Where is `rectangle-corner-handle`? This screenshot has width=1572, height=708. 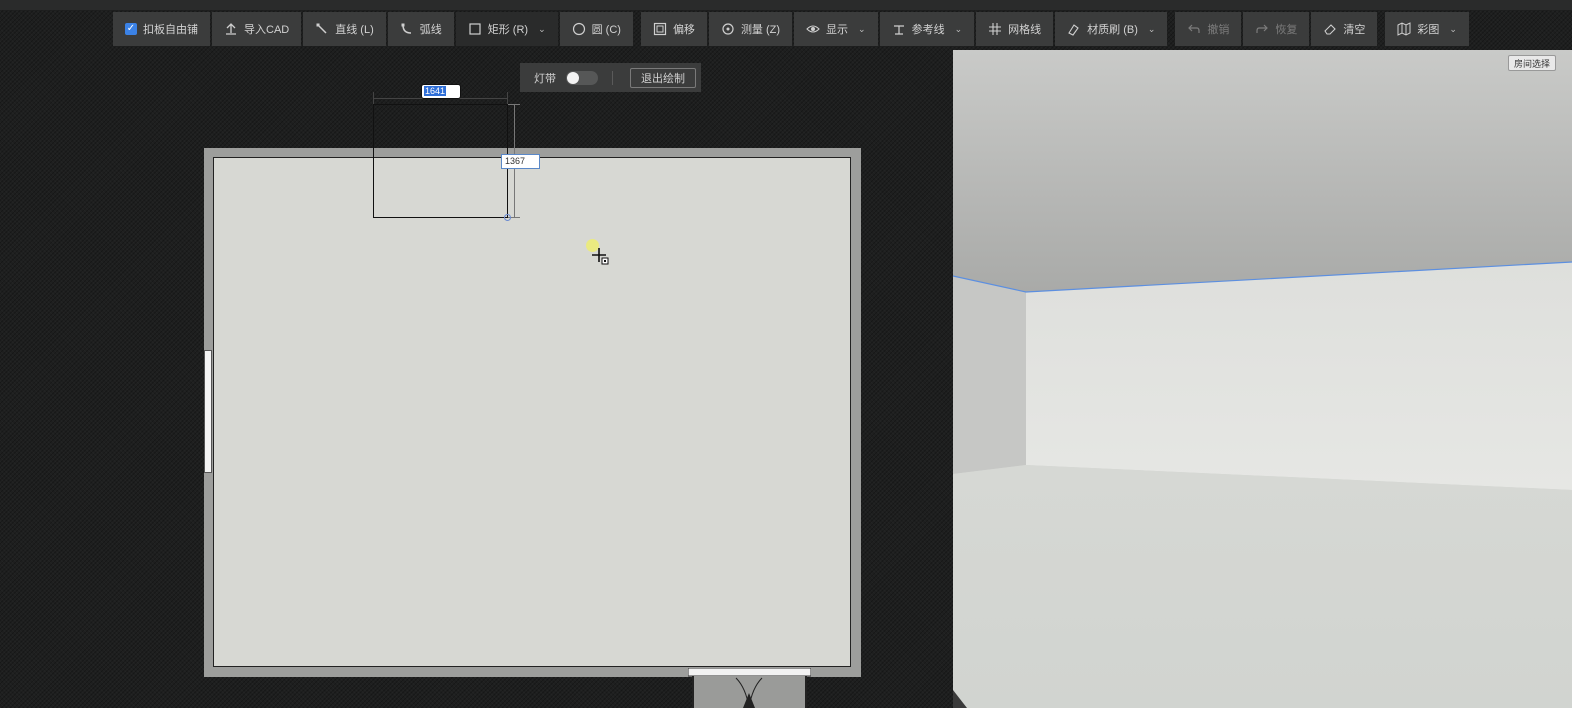
rectangle-corner-handle is located at coordinates (507, 217).